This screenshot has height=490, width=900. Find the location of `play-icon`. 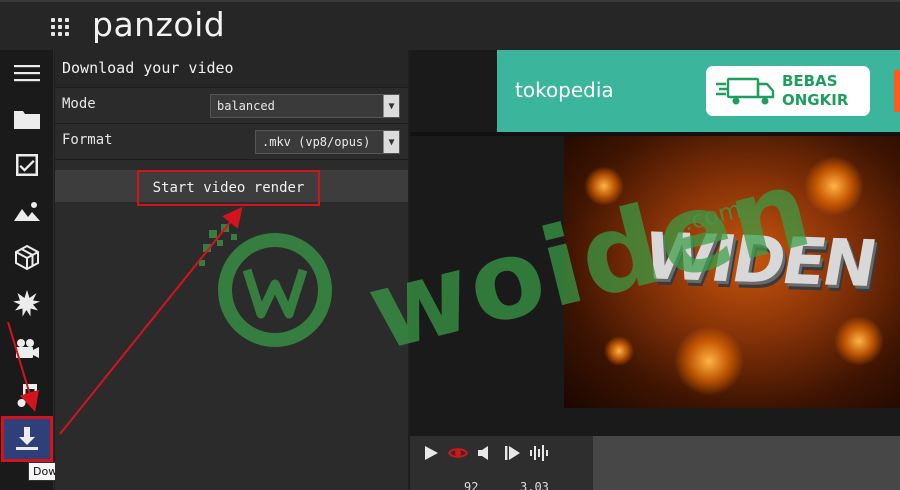

play-icon is located at coordinates (431, 453).